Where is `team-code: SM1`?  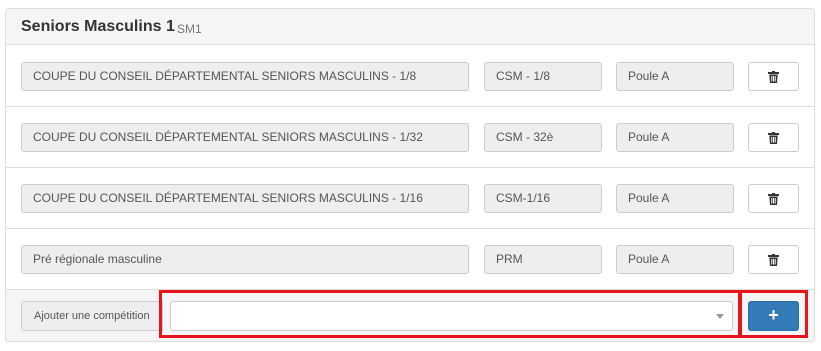 team-code: SM1 is located at coordinates (189, 29).